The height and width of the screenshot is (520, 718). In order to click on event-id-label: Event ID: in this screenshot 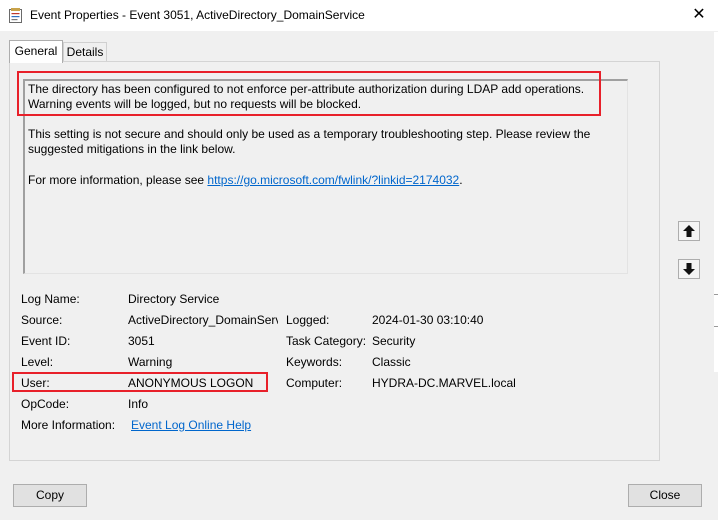, I will do `click(46, 341)`.